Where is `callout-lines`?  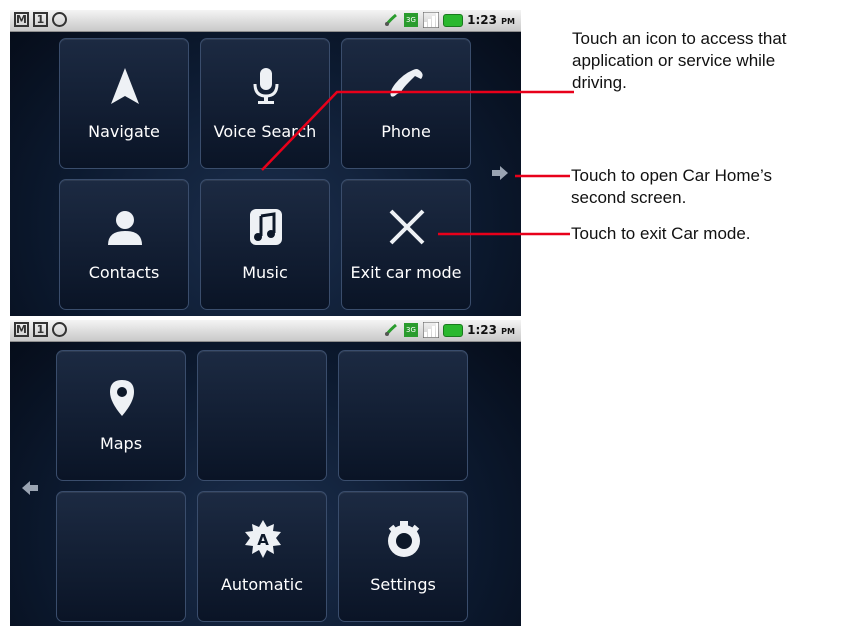 callout-lines is located at coordinates (417, 163).